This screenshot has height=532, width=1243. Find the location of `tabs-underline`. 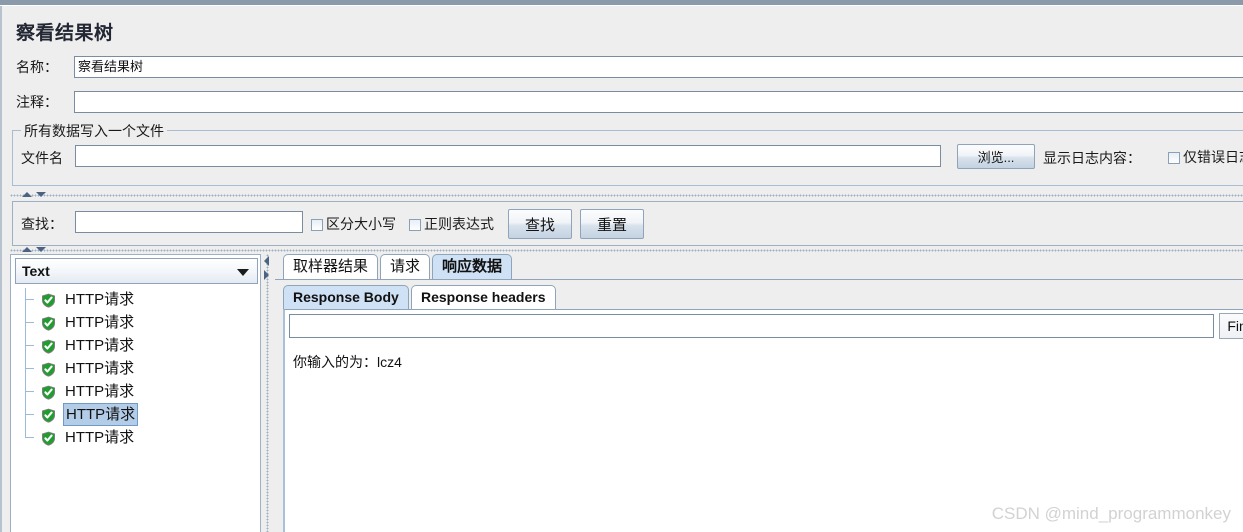

tabs-underline is located at coordinates (759, 279).